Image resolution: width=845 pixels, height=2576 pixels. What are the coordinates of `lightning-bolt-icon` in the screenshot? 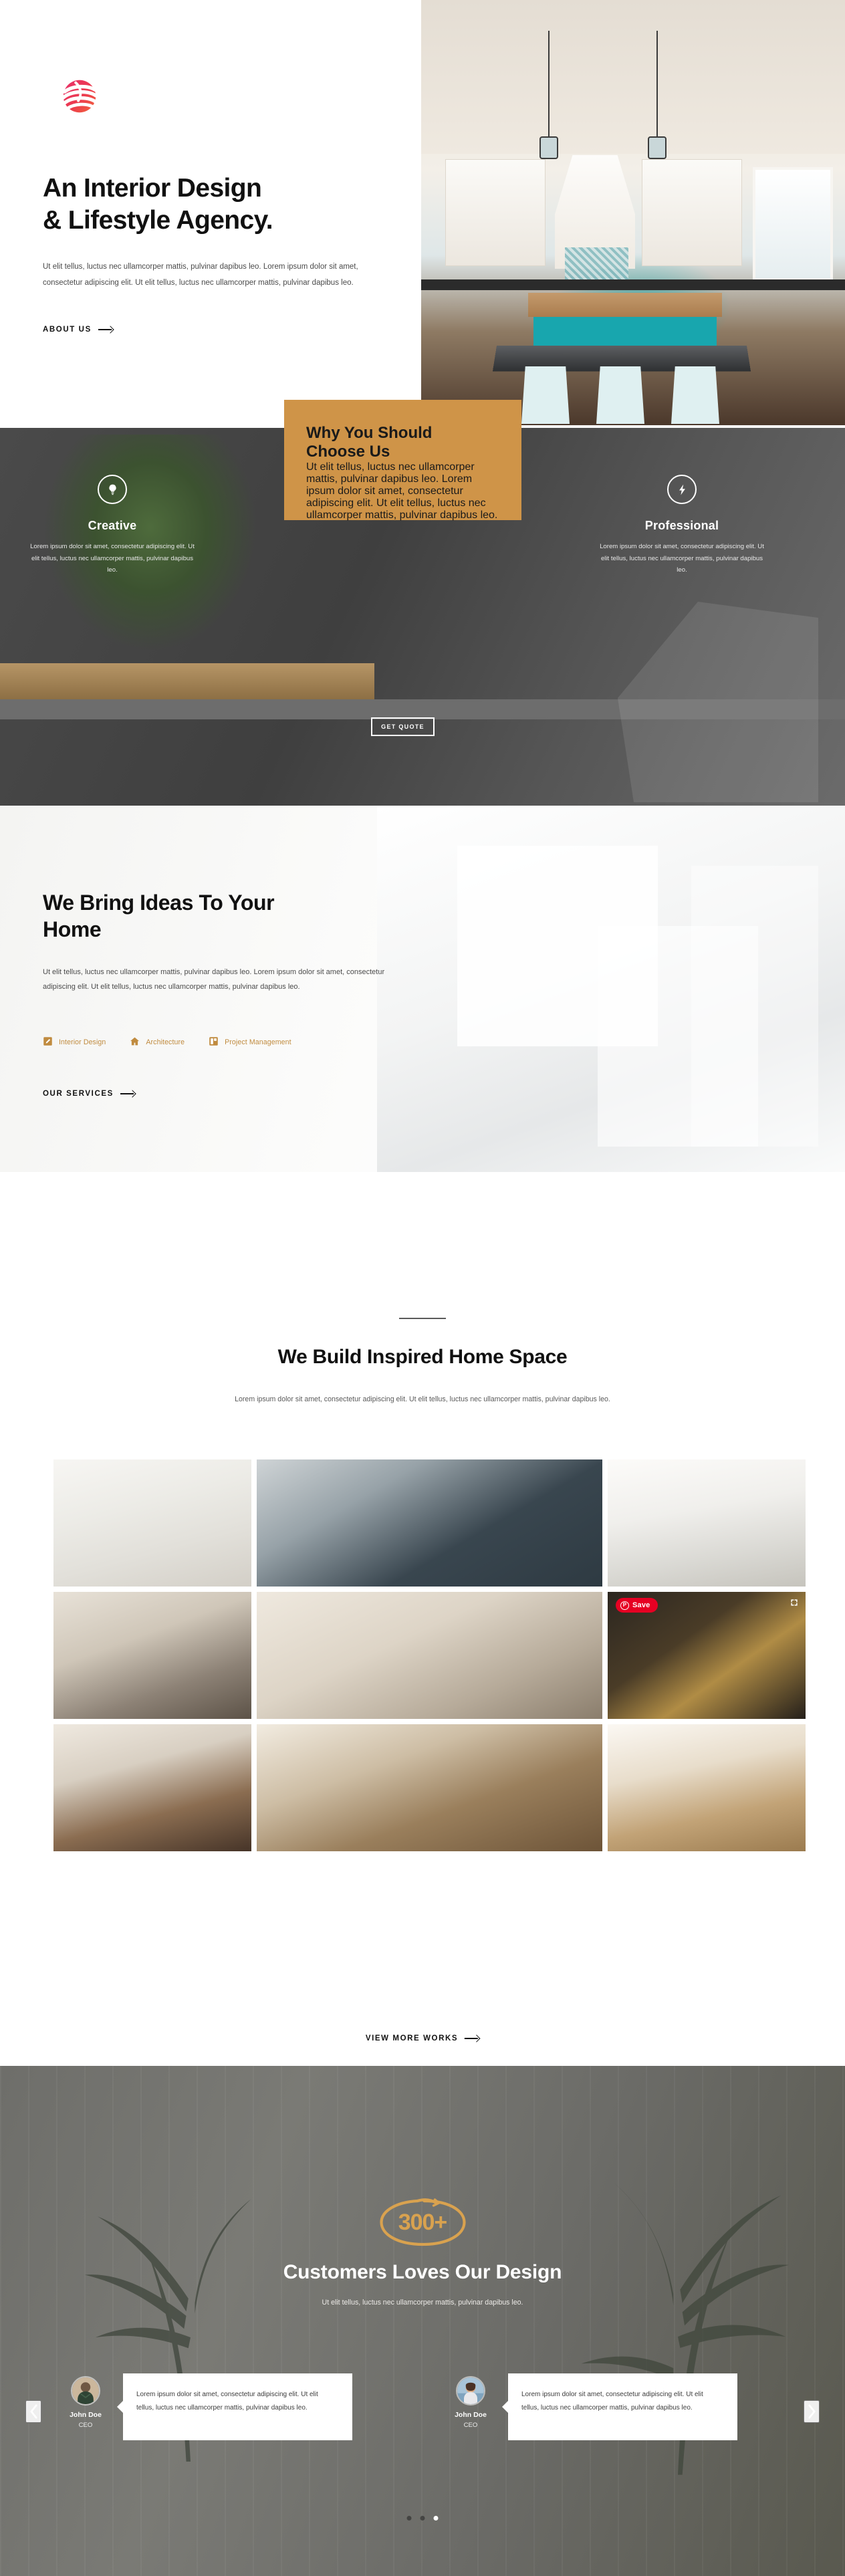 It's located at (682, 489).